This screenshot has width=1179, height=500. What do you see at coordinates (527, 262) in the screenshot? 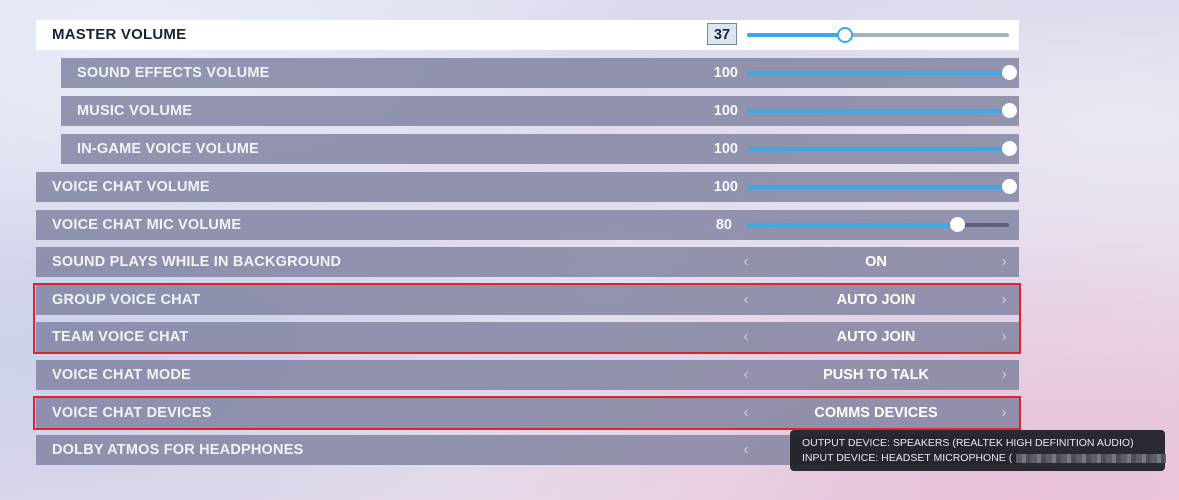
I see `sound-background-row: SOUND PLAYS WHILE IN BACKGROUND ‹ ON ›` at bounding box center [527, 262].